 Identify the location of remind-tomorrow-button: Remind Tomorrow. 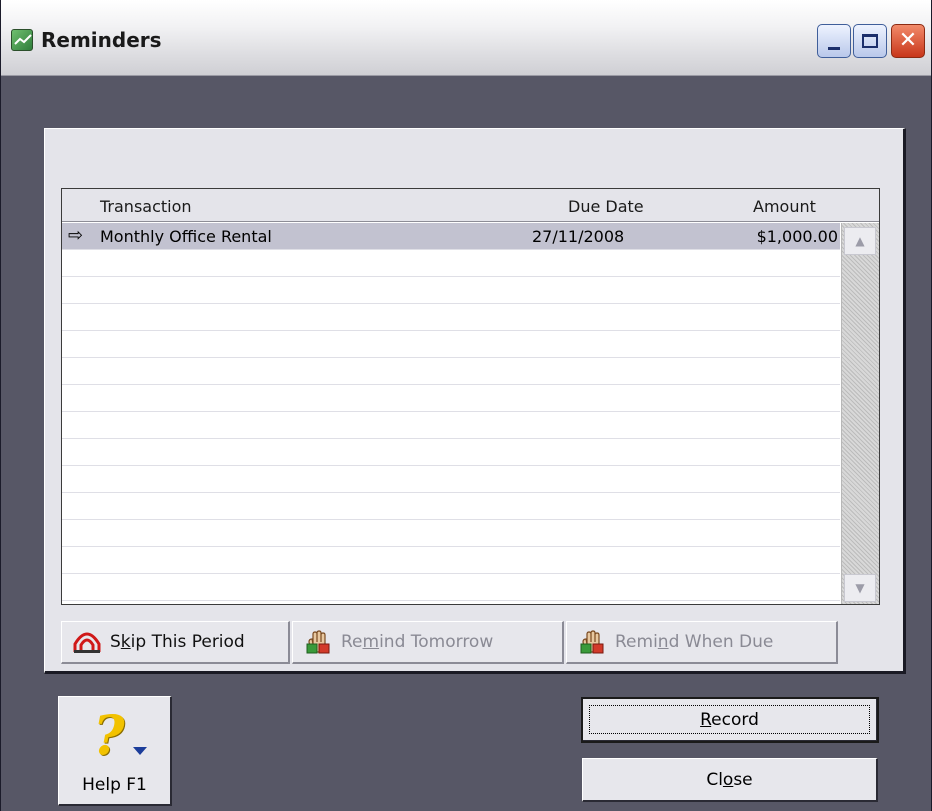
(428, 642).